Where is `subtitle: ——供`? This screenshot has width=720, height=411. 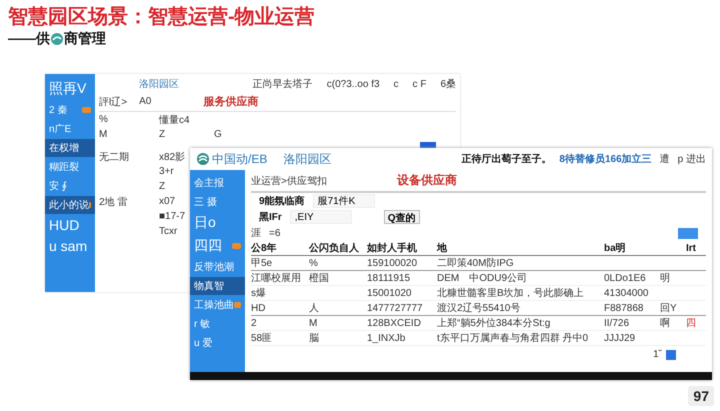
subtitle: ——供 is located at coordinates (29, 39).